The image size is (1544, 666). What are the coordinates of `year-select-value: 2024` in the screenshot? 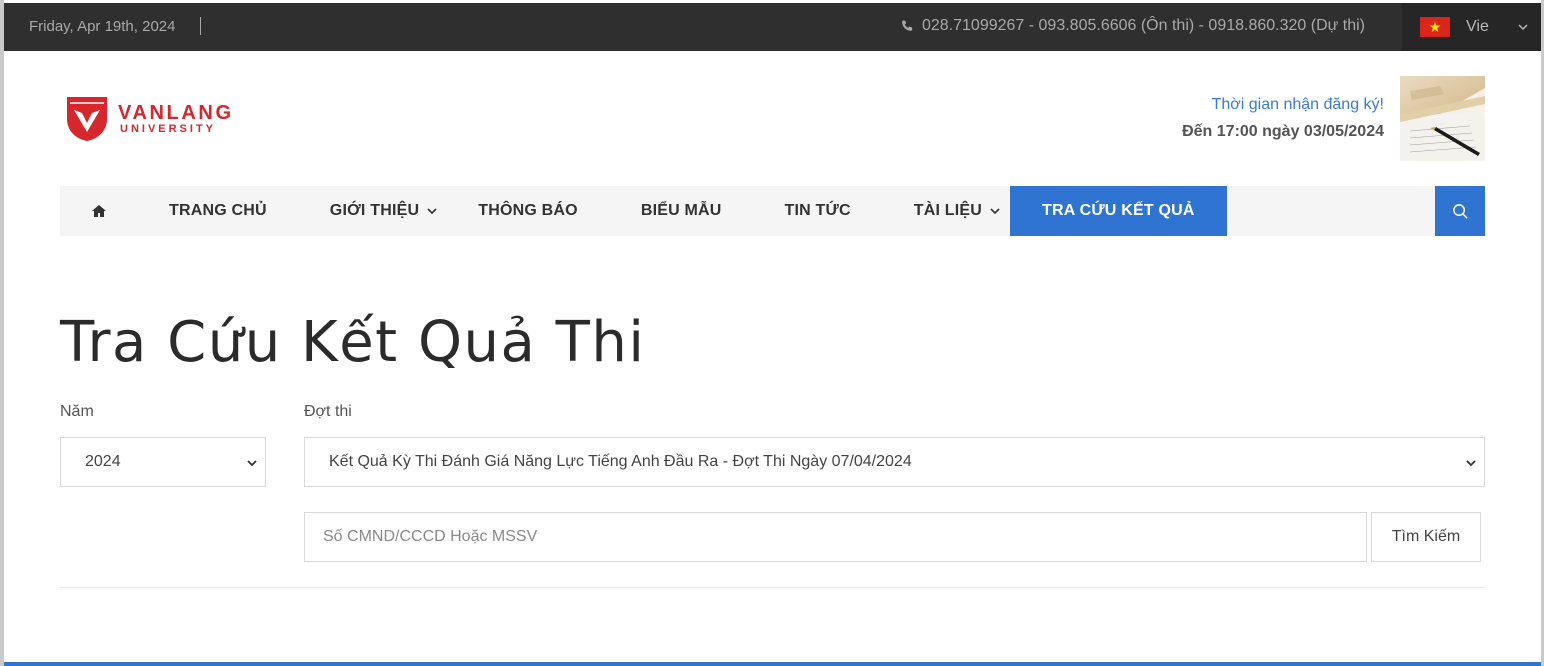 It's located at (103, 461).